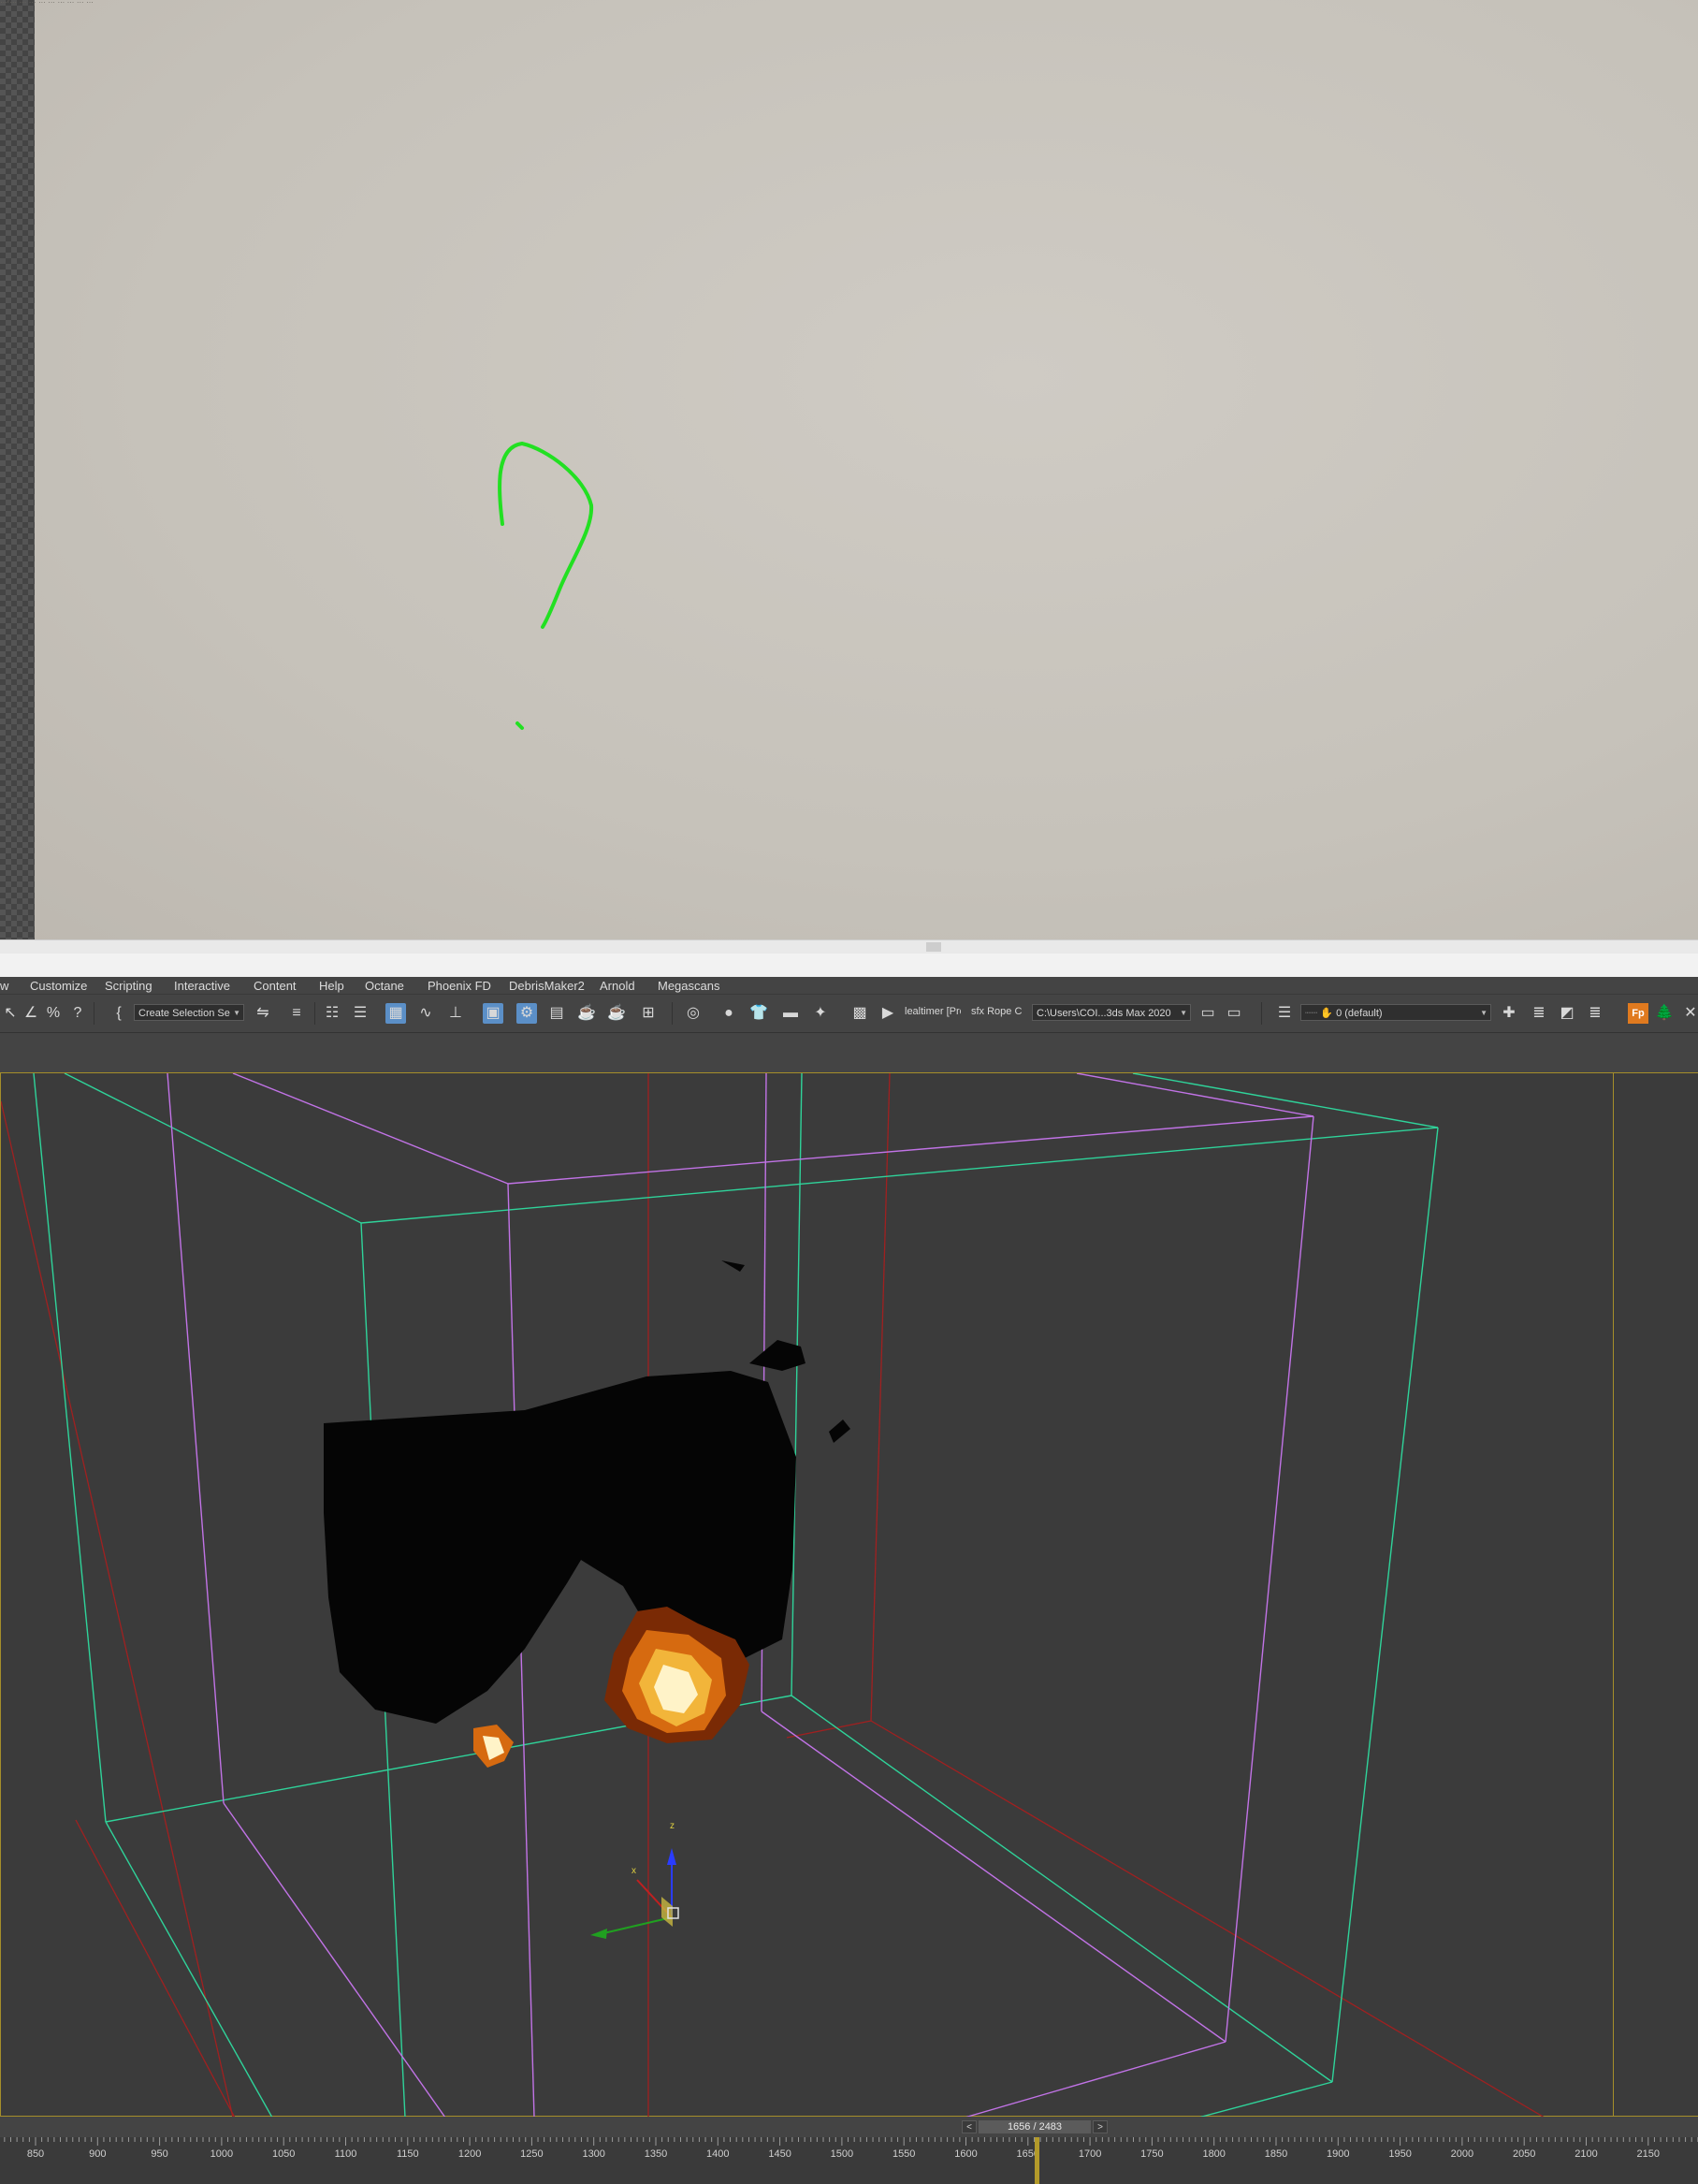 The image size is (1698, 2184). I want to click on project-folder-combo: C:\Users\COI...3ds Max 2020 ▼, so click(1111, 1012).